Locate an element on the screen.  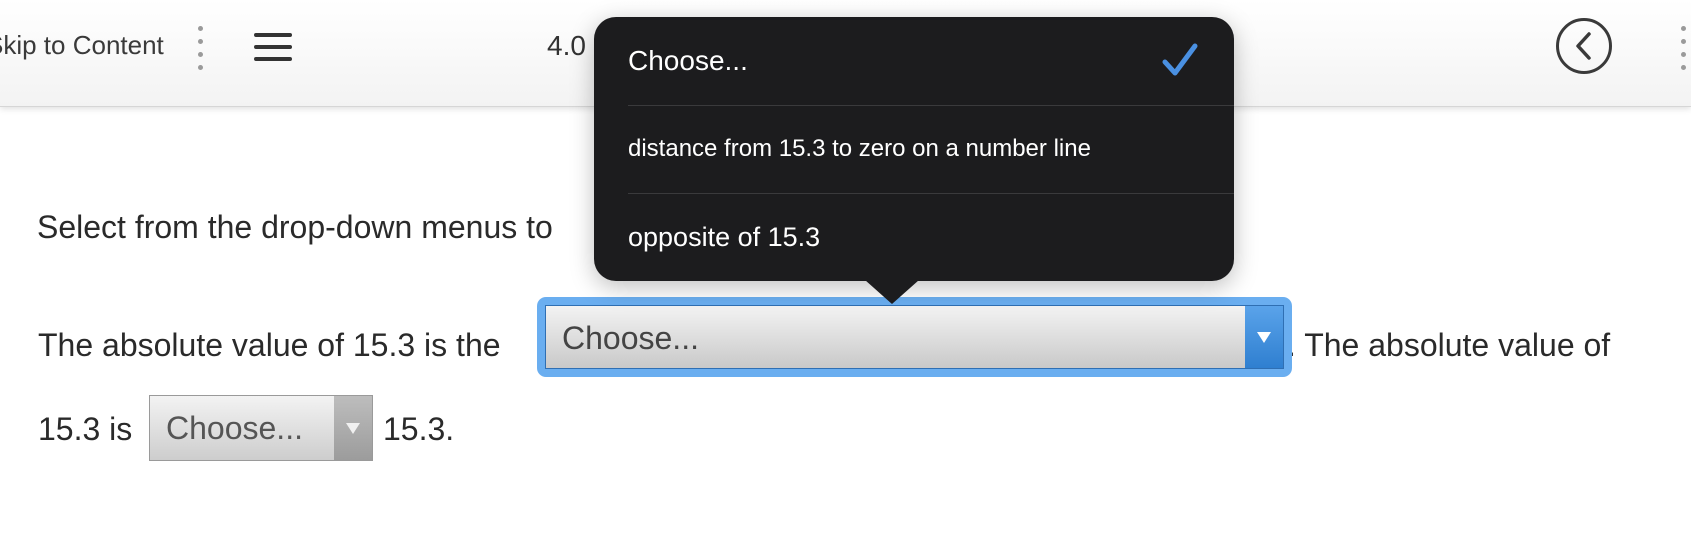
sentence-text: . The absolute value of is located at coordinates (1449, 345).